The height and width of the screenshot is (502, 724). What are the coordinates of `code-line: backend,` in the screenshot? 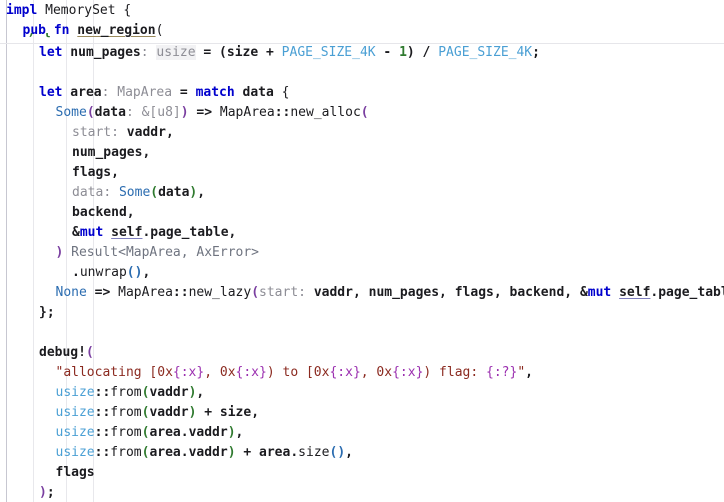 It's located at (362, 213).